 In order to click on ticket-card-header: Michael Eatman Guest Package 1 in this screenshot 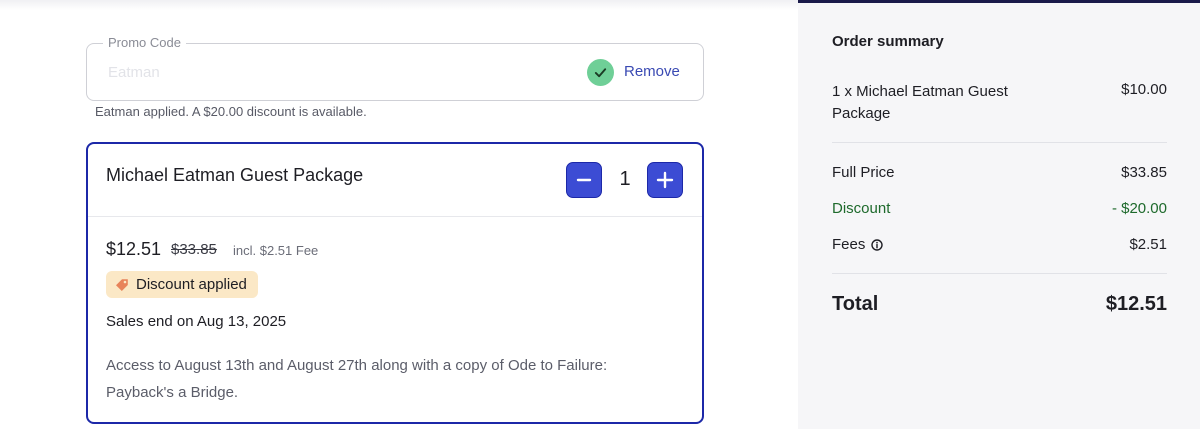, I will do `click(395, 180)`.